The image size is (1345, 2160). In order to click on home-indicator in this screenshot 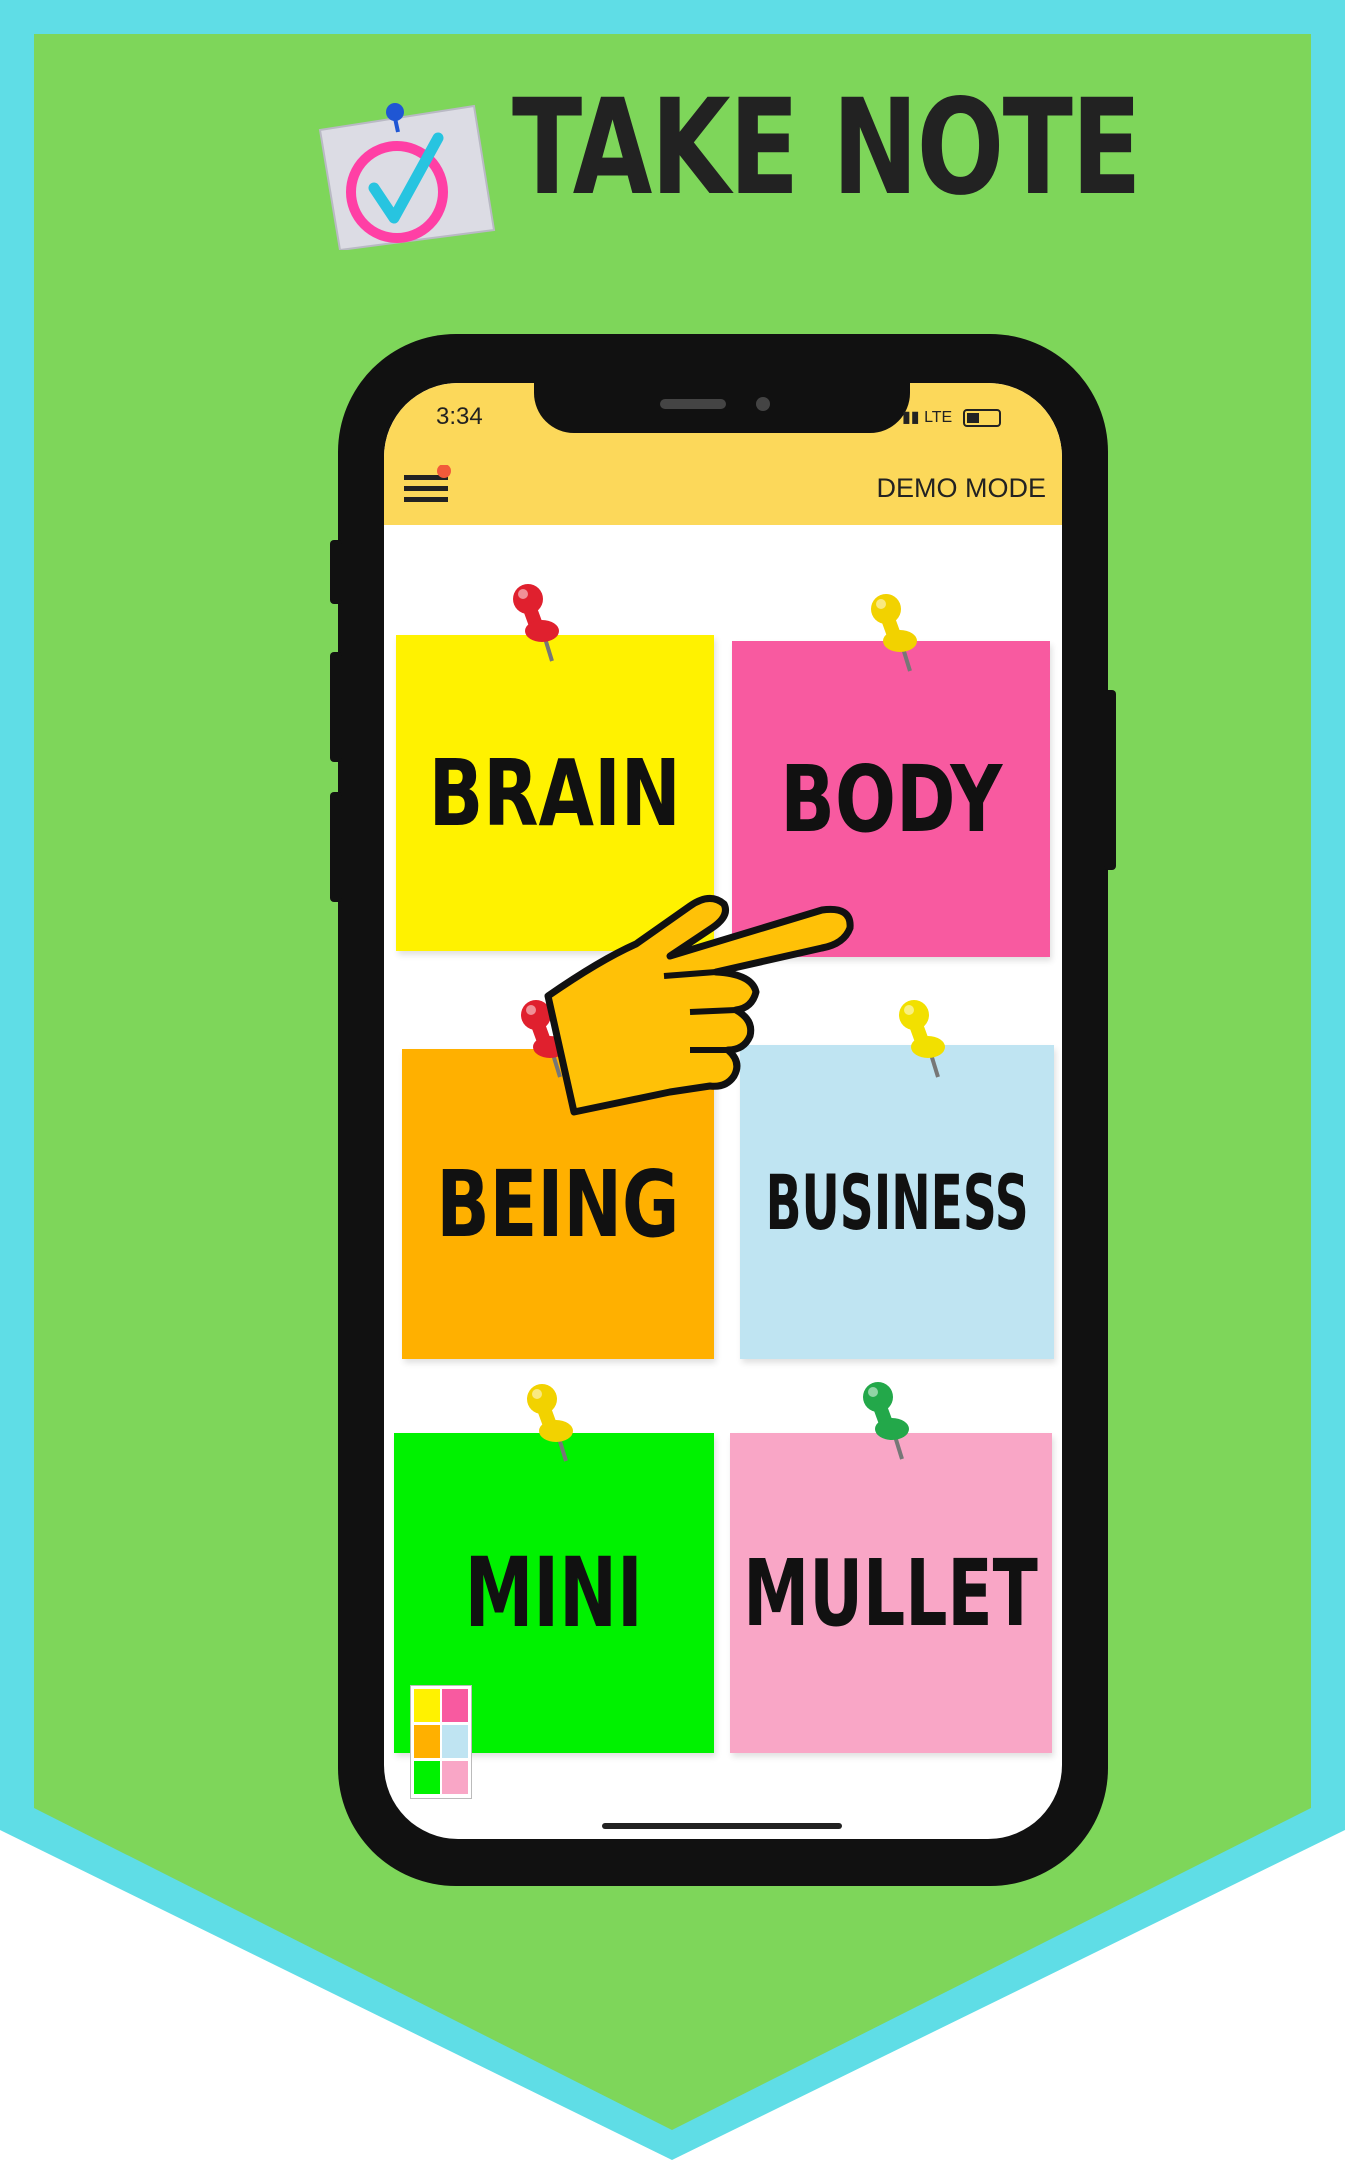, I will do `click(722, 1826)`.